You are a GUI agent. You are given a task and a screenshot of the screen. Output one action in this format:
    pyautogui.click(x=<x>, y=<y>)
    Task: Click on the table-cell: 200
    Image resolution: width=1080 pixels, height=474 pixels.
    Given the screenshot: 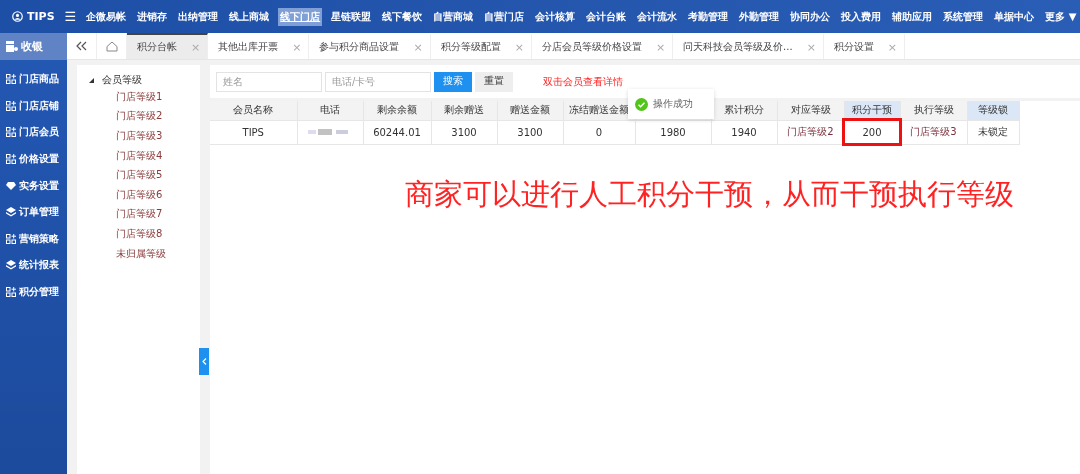 What is the action you would take?
    pyautogui.click(x=872, y=132)
    